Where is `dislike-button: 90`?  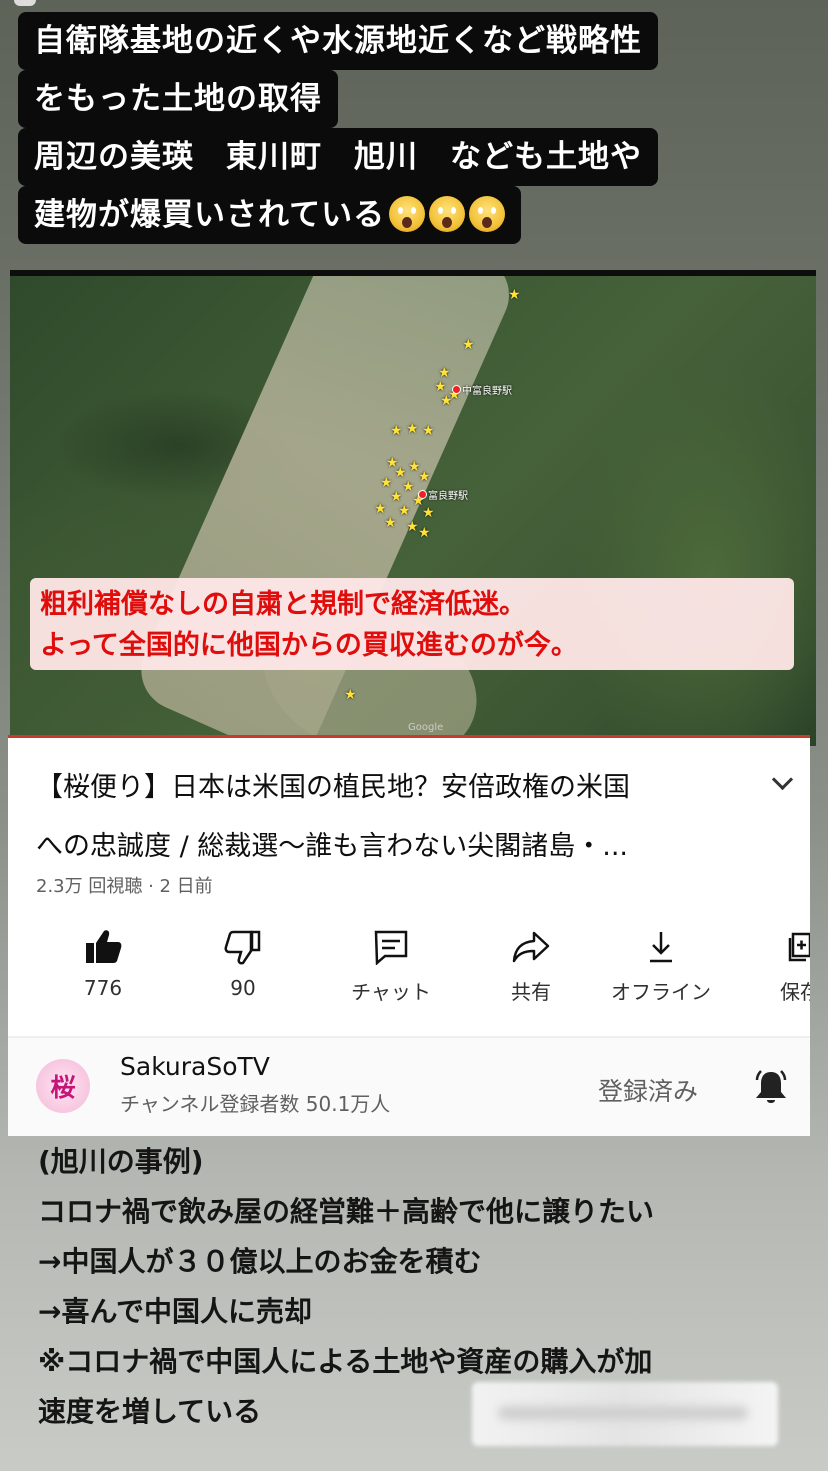 dislike-button: 90 is located at coordinates (243, 959).